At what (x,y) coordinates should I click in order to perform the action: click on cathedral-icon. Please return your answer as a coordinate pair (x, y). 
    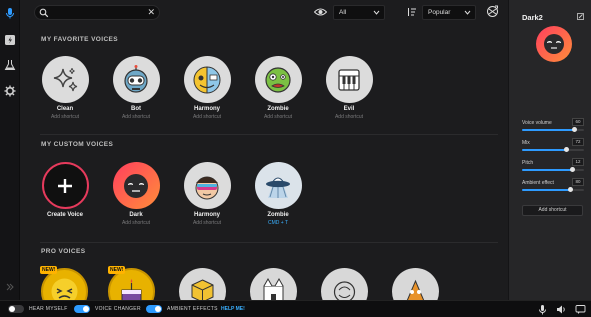
    Looking at the image, I should click on (273, 288).